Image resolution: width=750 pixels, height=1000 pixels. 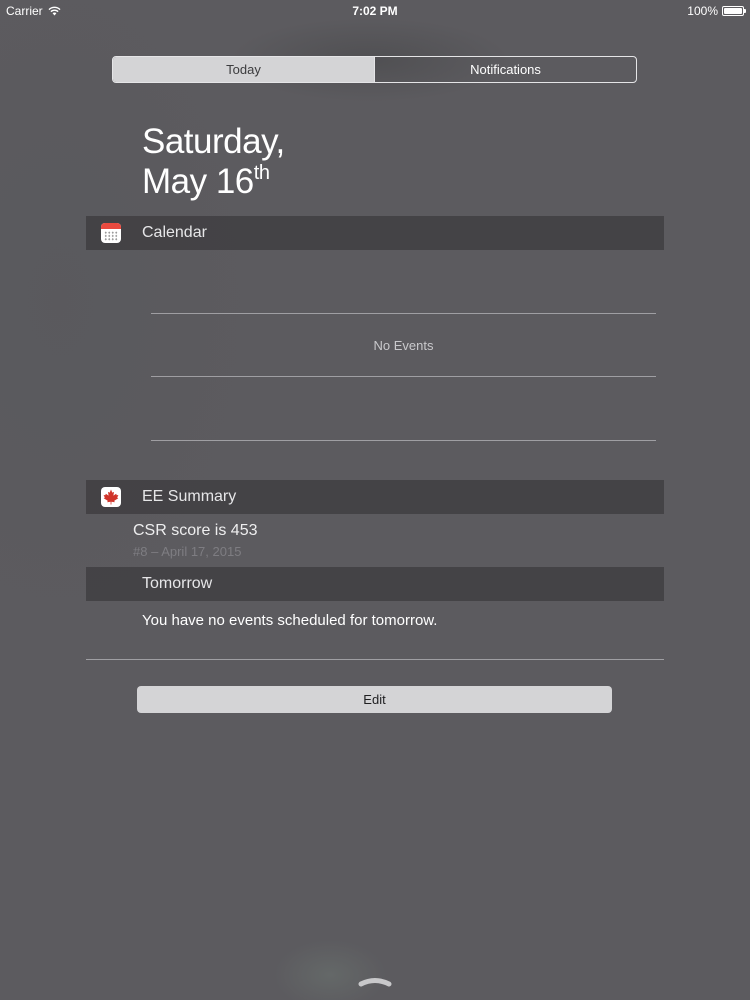 What do you see at coordinates (375, 659) in the screenshot?
I see `edit-divider` at bounding box center [375, 659].